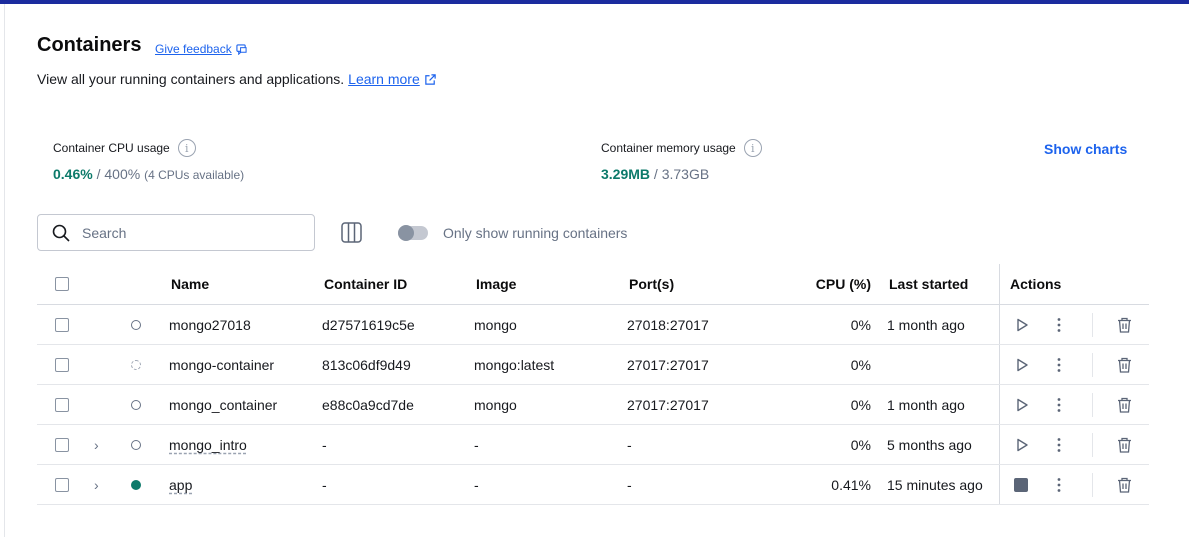  What do you see at coordinates (365, 284) in the screenshot?
I see `header-container-id: Container ID` at bounding box center [365, 284].